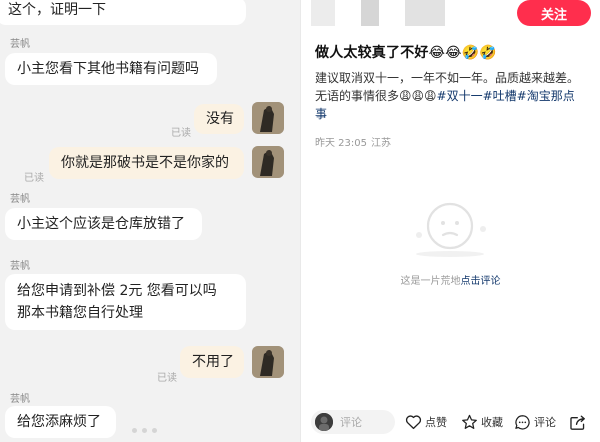 This screenshot has width=600, height=442. Describe the element at coordinates (460, 96) in the screenshot. I see `hashtag-link: #双十一` at that location.